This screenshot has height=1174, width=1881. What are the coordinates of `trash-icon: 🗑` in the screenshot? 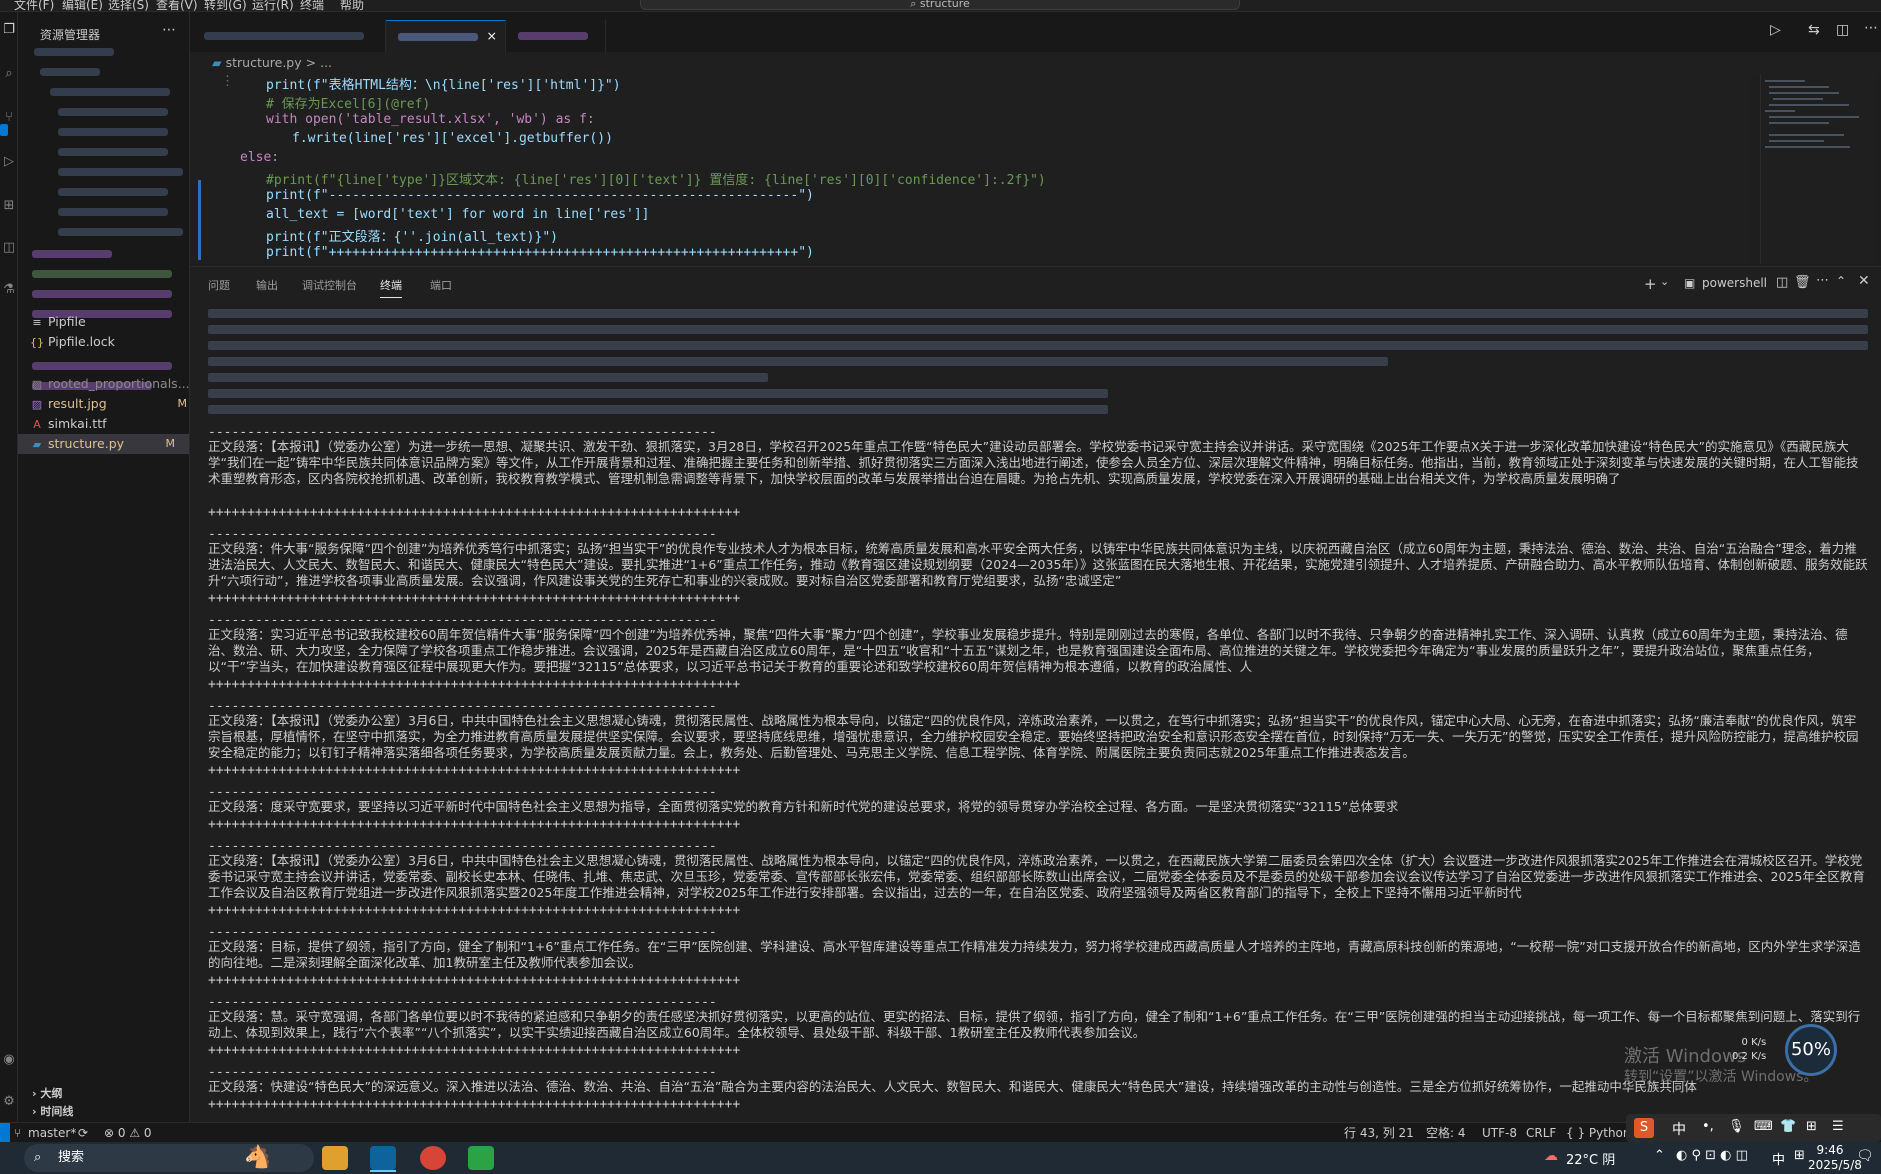 It's located at (1802, 282).